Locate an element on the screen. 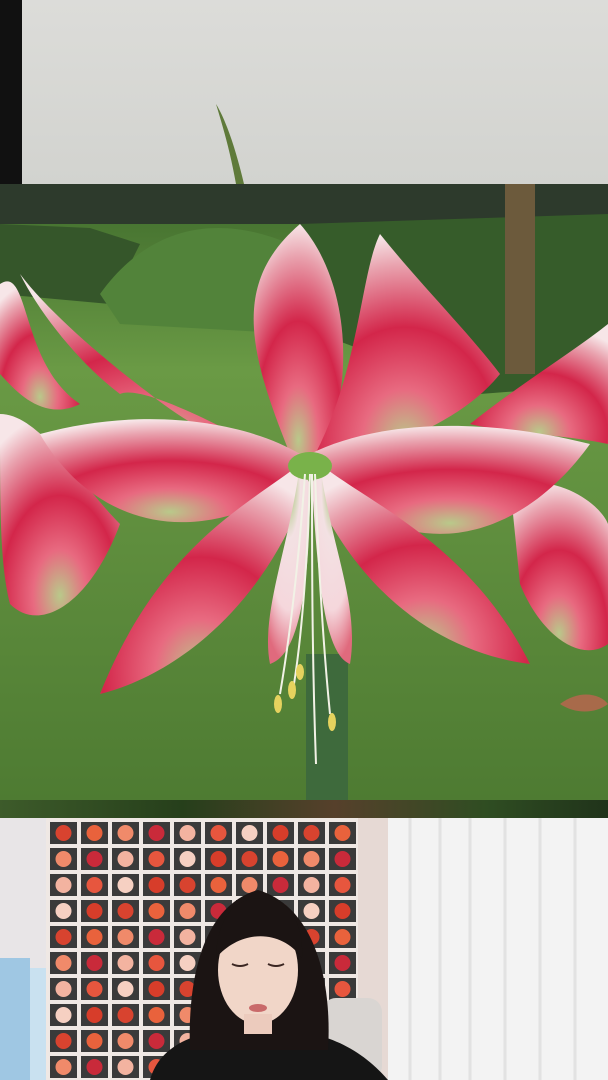  plant-stem-icon is located at coordinates (230, 144).